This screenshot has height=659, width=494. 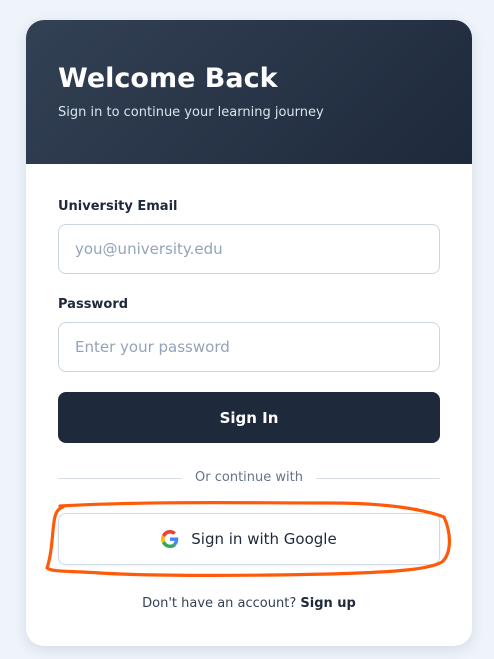 I want to click on signup-row: Don't have an account? Sign up, so click(x=249, y=603).